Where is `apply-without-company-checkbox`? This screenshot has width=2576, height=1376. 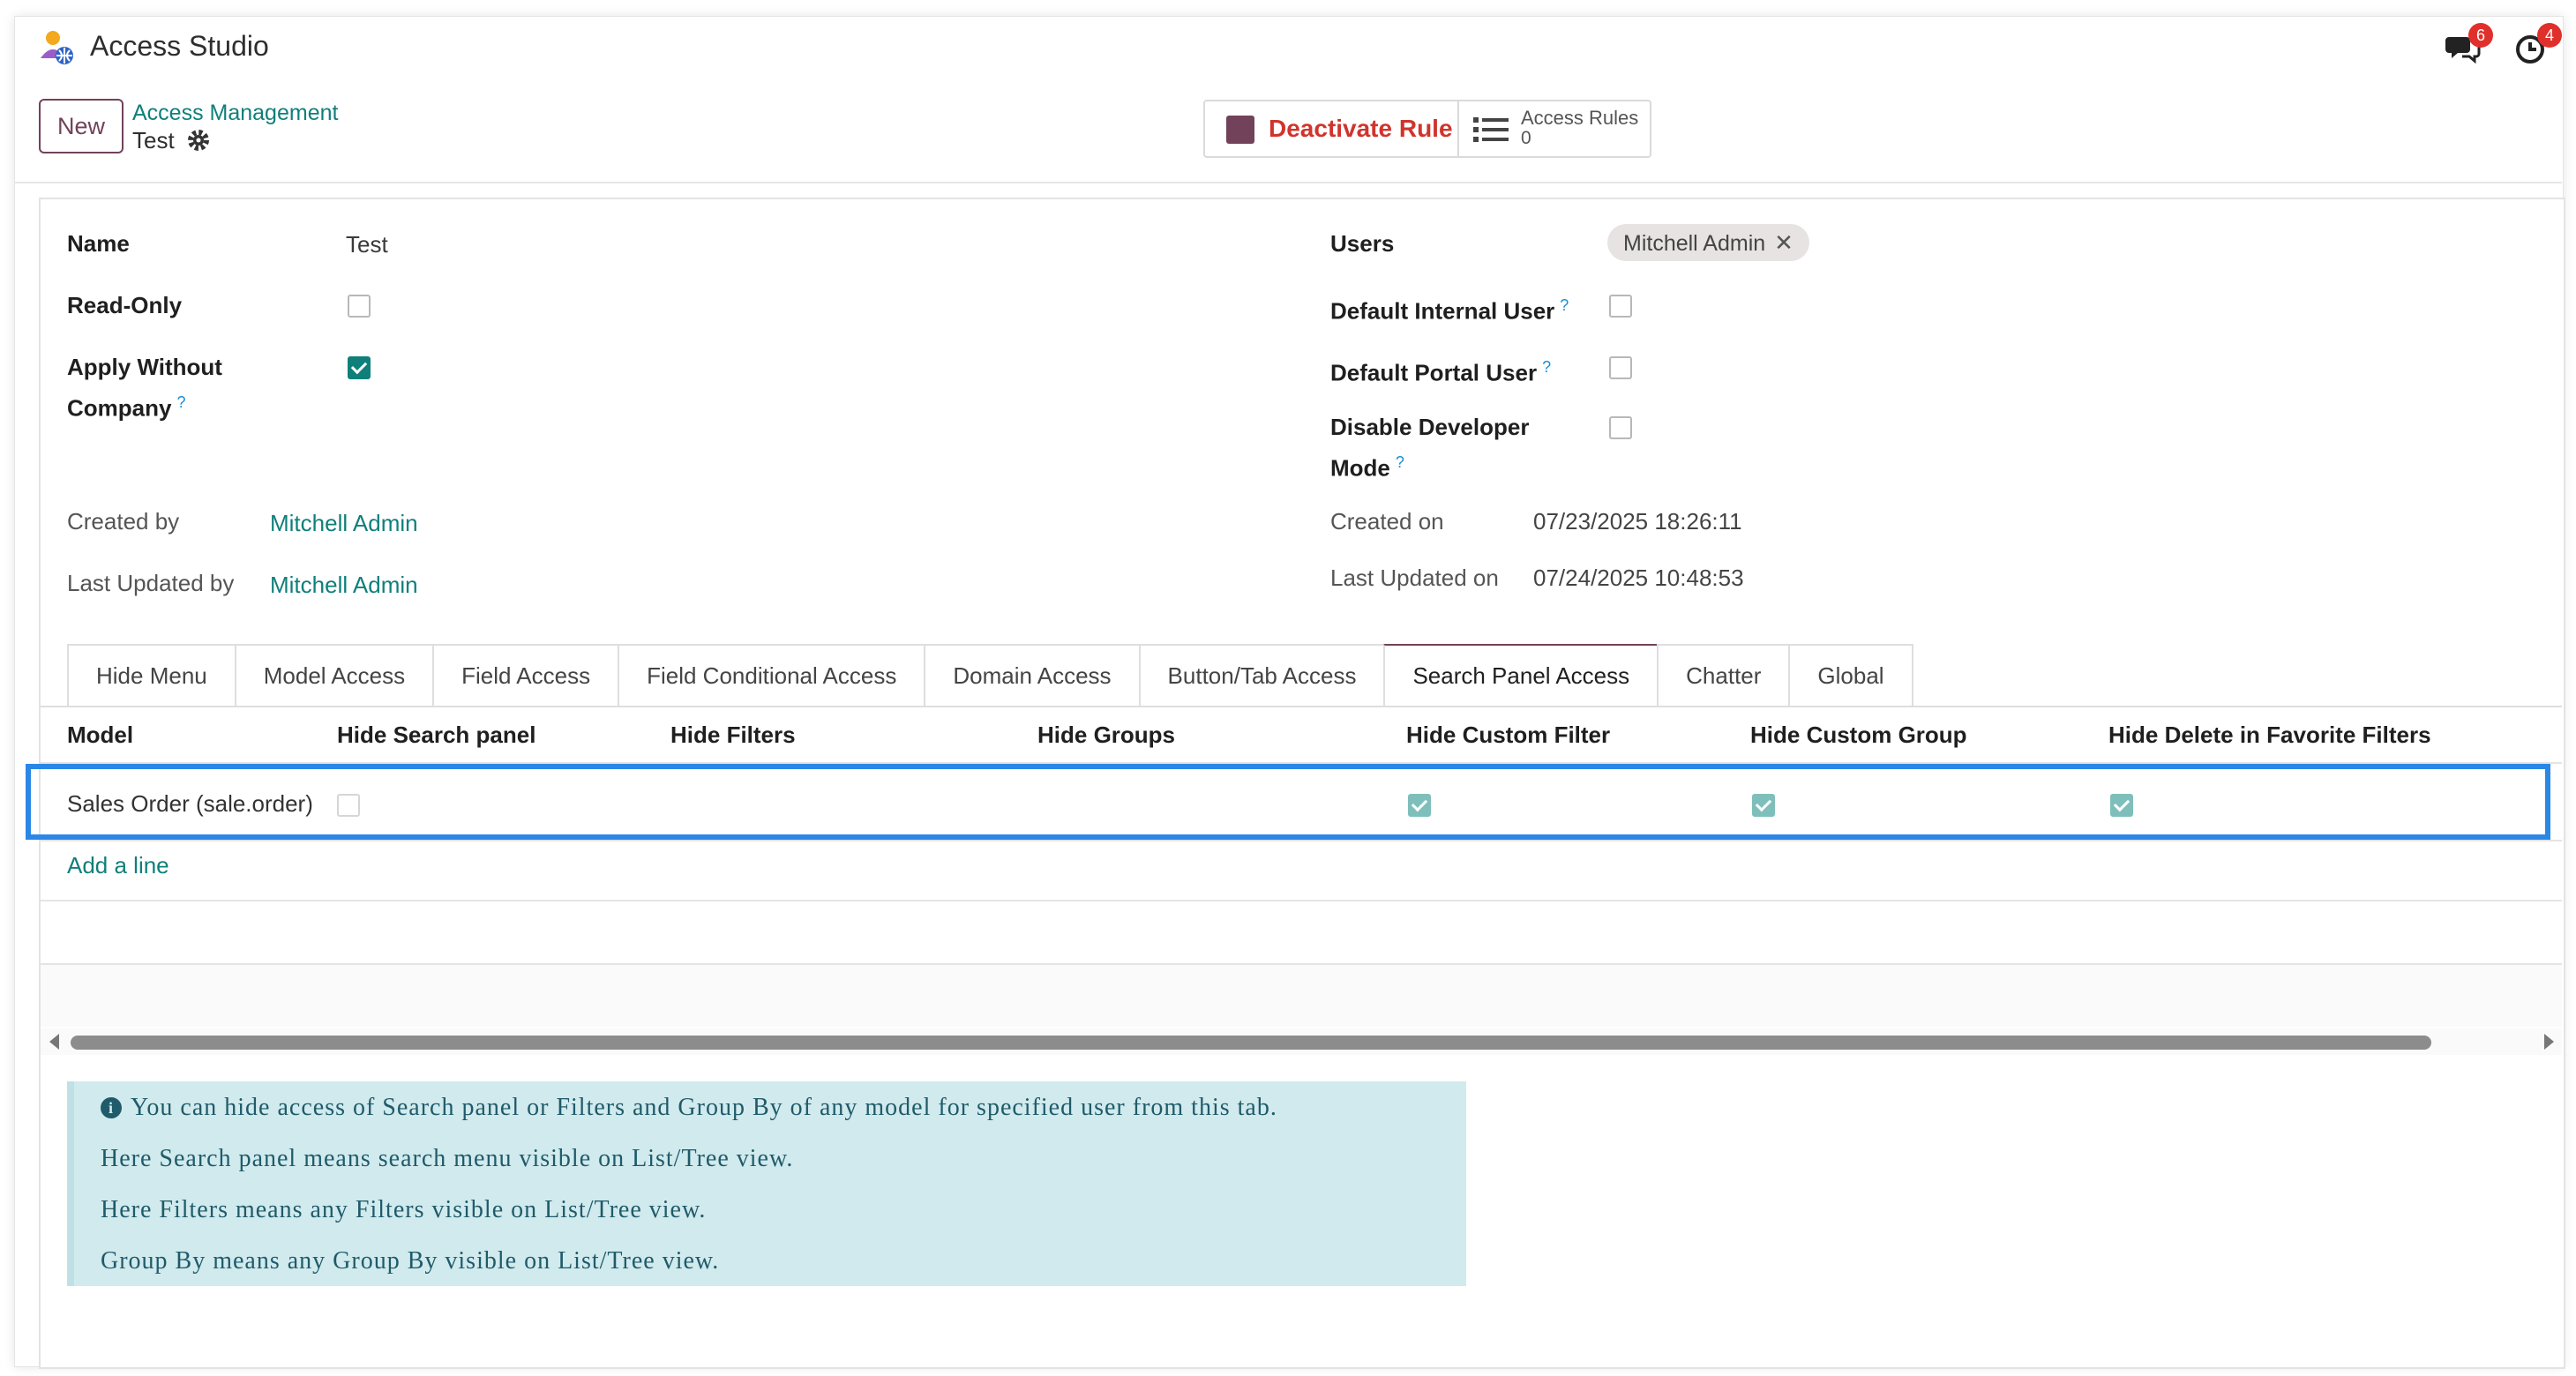
apply-without-company-checkbox is located at coordinates (359, 367).